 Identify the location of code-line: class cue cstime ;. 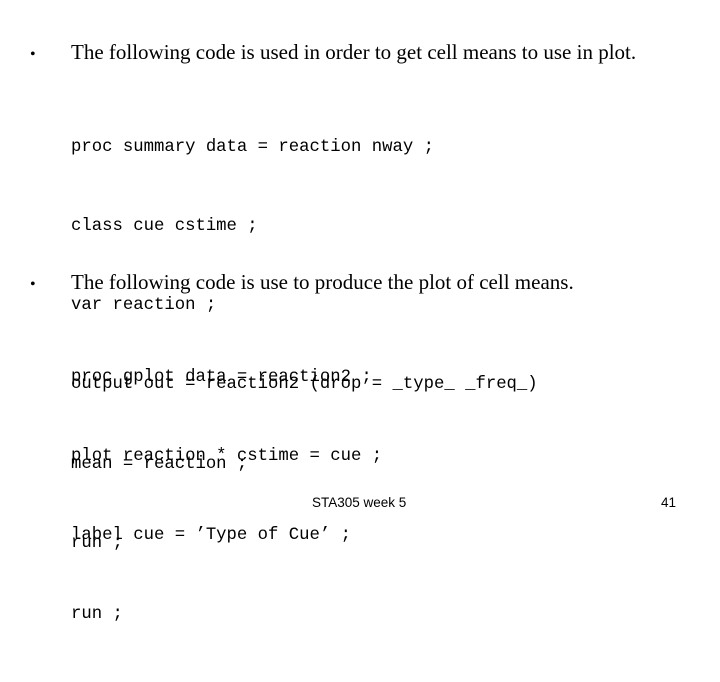
(164, 227).